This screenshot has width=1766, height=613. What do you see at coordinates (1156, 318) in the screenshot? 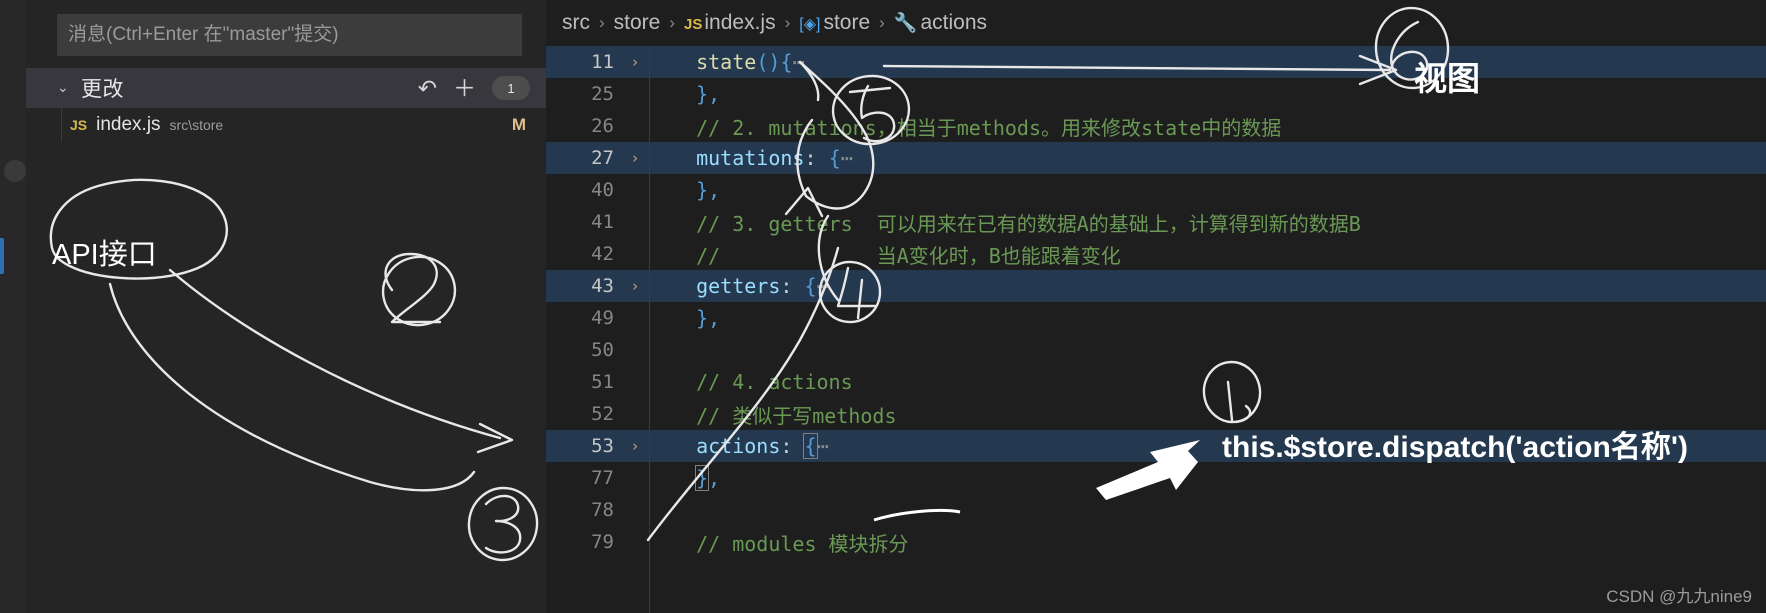
I see `code-line: 49 },` at bounding box center [1156, 318].